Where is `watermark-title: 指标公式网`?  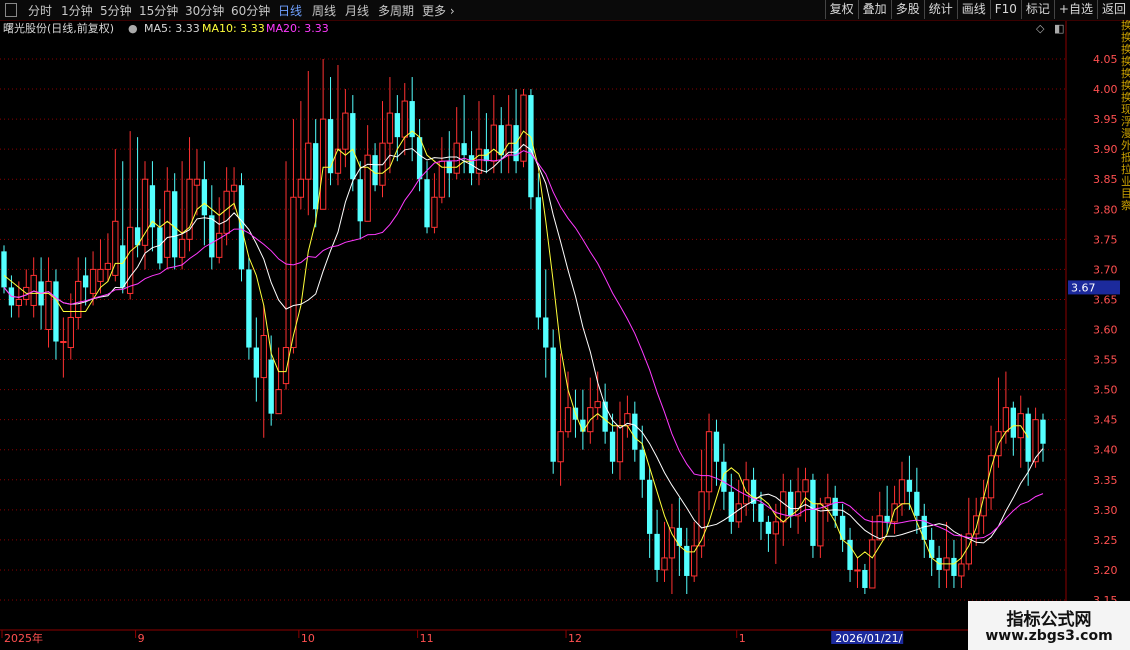
watermark-title: 指标公式网 is located at coordinates (1049, 620).